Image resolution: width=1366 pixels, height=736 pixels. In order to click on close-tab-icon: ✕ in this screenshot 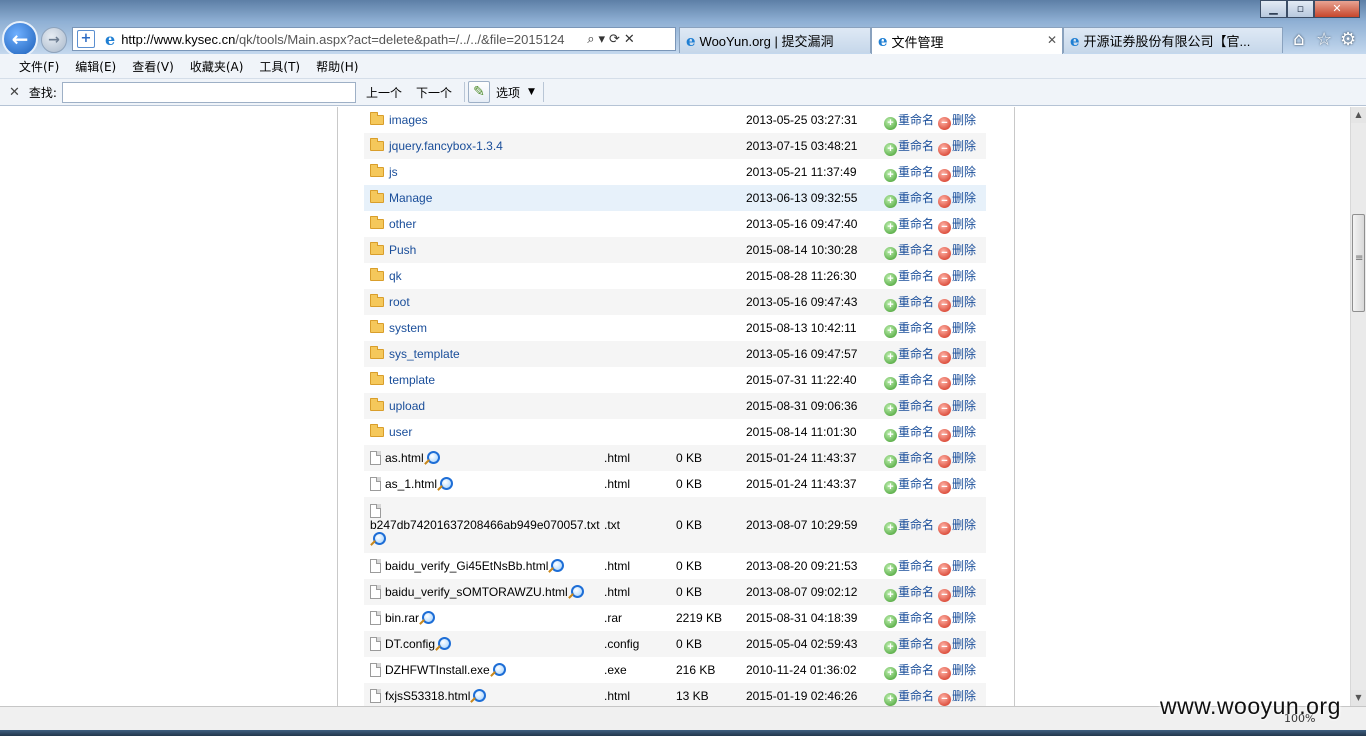, I will do `click(1052, 40)`.